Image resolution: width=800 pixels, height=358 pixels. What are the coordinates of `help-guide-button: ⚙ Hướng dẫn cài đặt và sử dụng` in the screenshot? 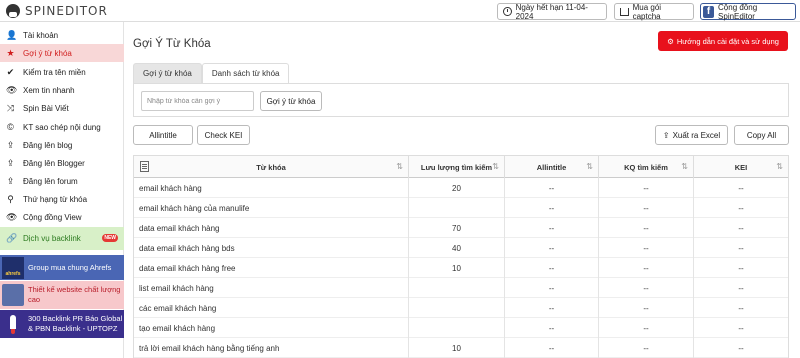 It's located at (723, 41).